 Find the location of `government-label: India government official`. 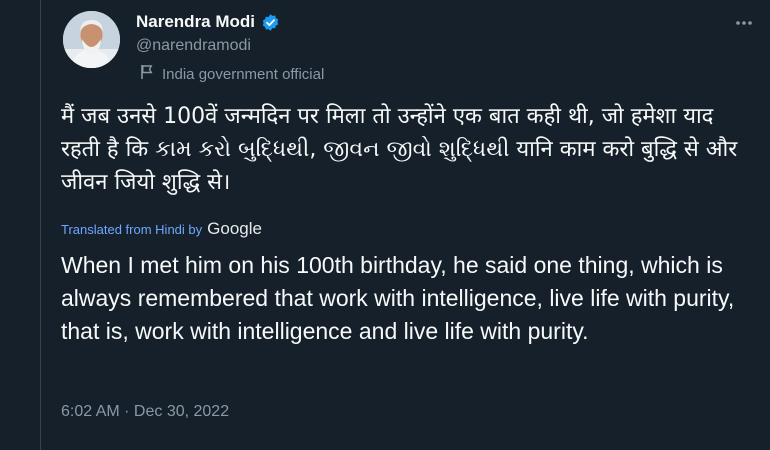

government-label: India government official is located at coordinates (232, 74).